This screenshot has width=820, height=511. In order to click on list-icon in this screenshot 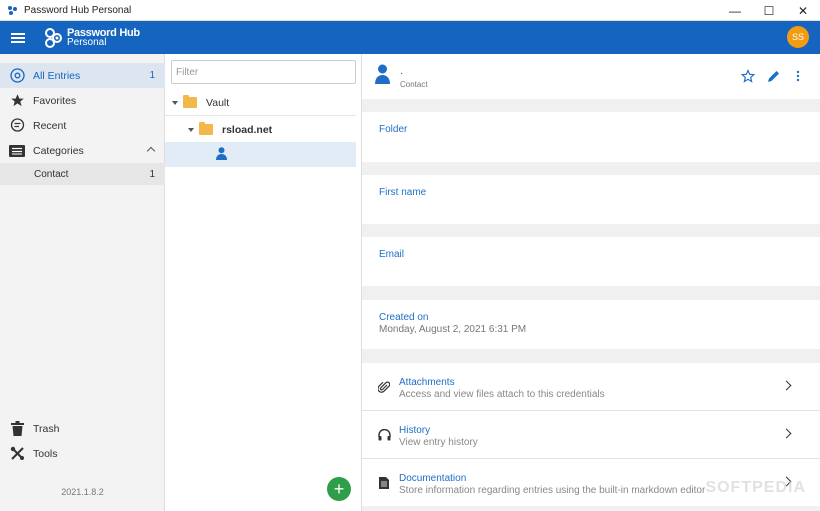, I will do `click(17, 151)`.